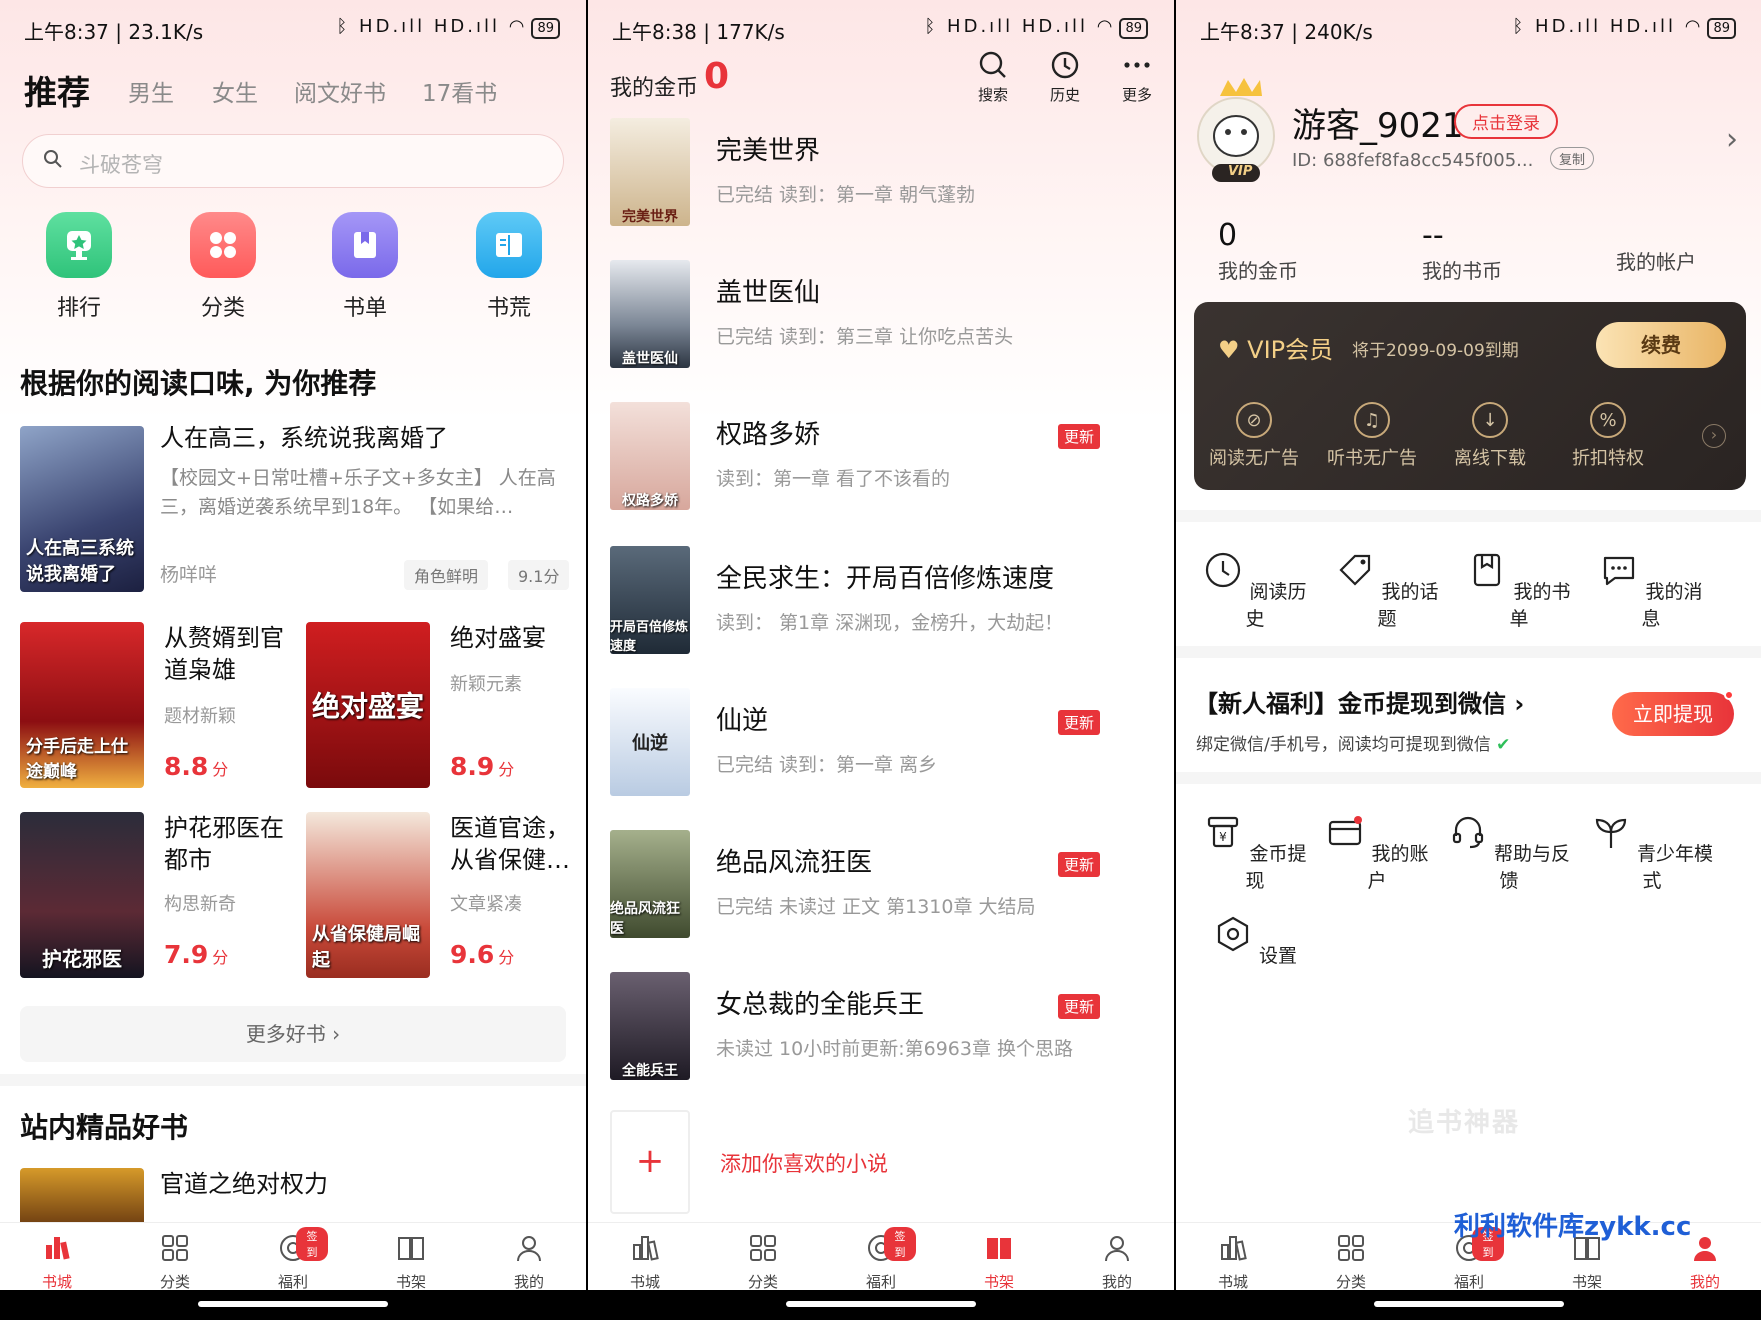 The height and width of the screenshot is (1320, 1761). I want to click on vip-feature: % 折扣特权, so click(1608, 436).